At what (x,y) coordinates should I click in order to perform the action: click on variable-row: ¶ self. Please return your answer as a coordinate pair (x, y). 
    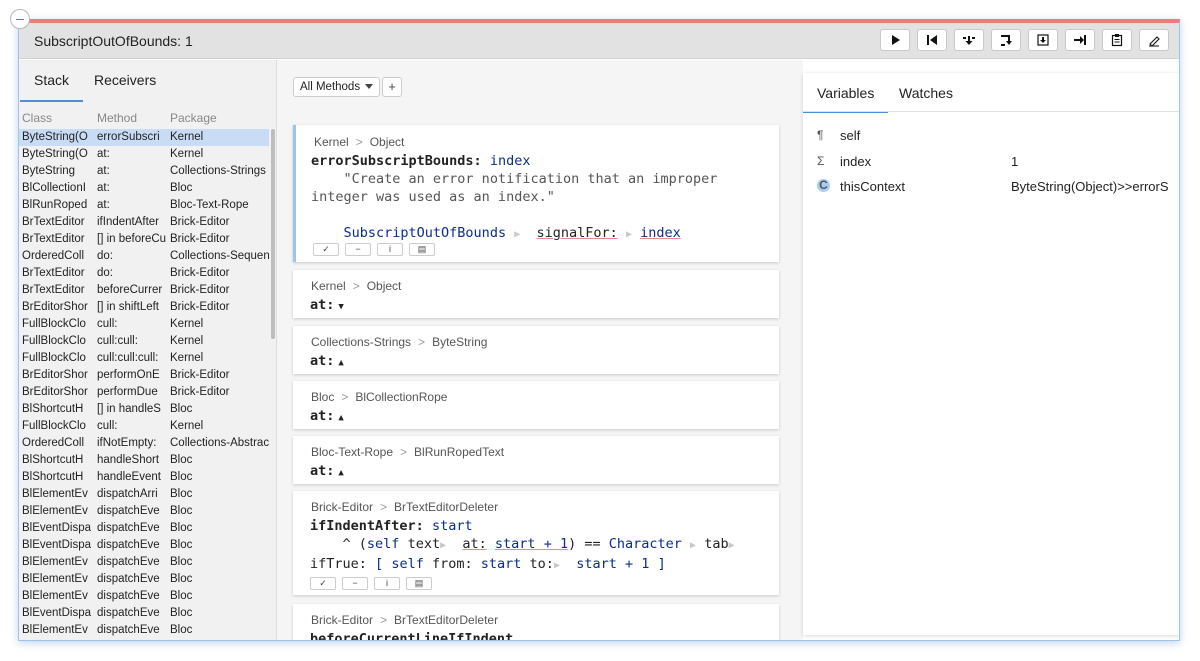
    Looking at the image, I should click on (991, 136).